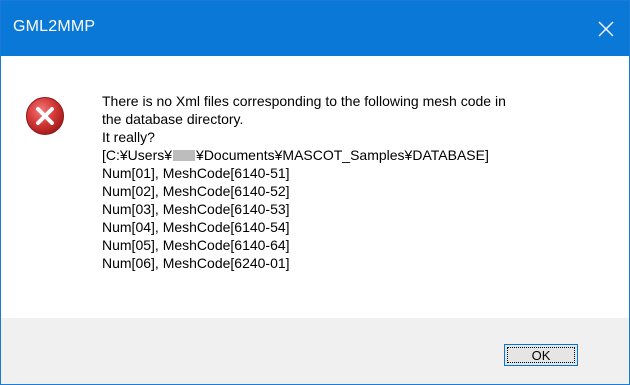 Image resolution: width=630 pixels, height=385 pixels. What do you see at coordinates (184, 155) in the screenshot?
I see `redacted-username` at bounding box center [184, 155].